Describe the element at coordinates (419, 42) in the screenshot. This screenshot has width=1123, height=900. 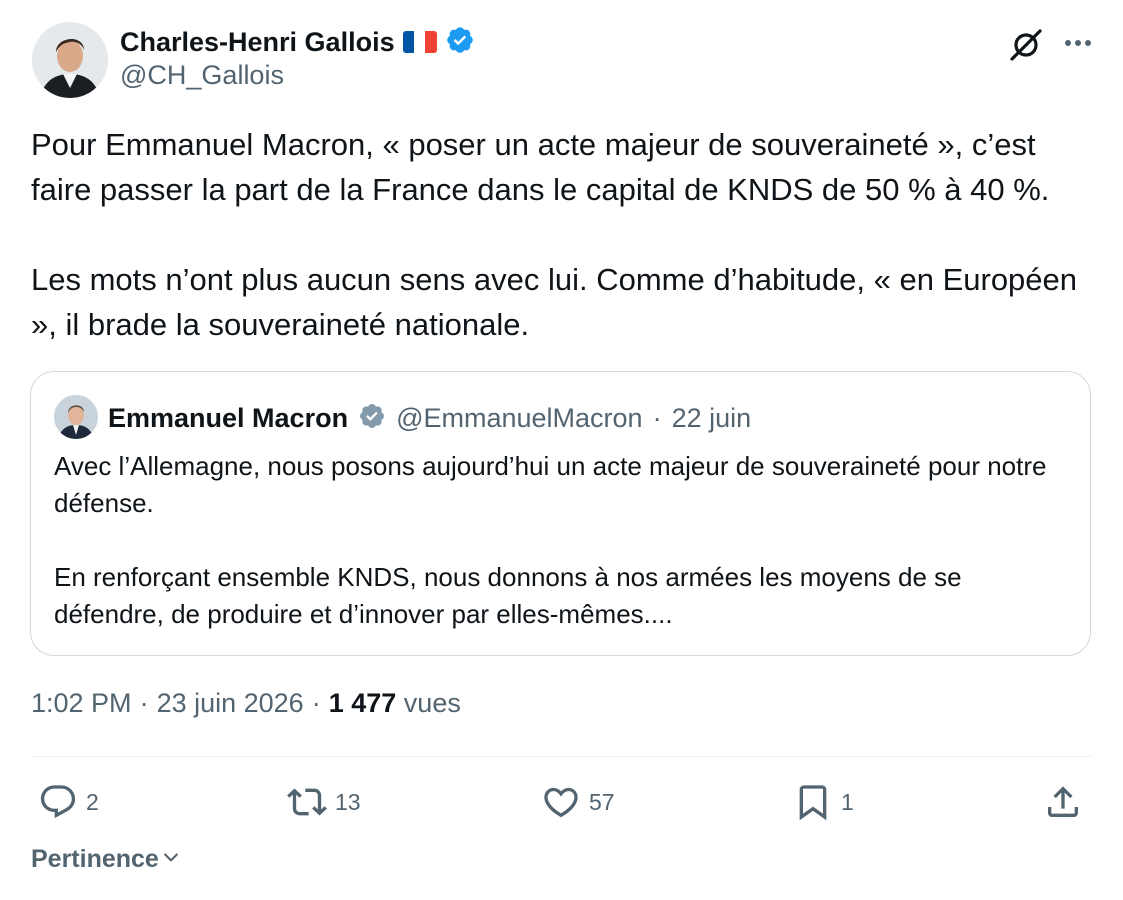
I see `france-flag-icon` at that location.